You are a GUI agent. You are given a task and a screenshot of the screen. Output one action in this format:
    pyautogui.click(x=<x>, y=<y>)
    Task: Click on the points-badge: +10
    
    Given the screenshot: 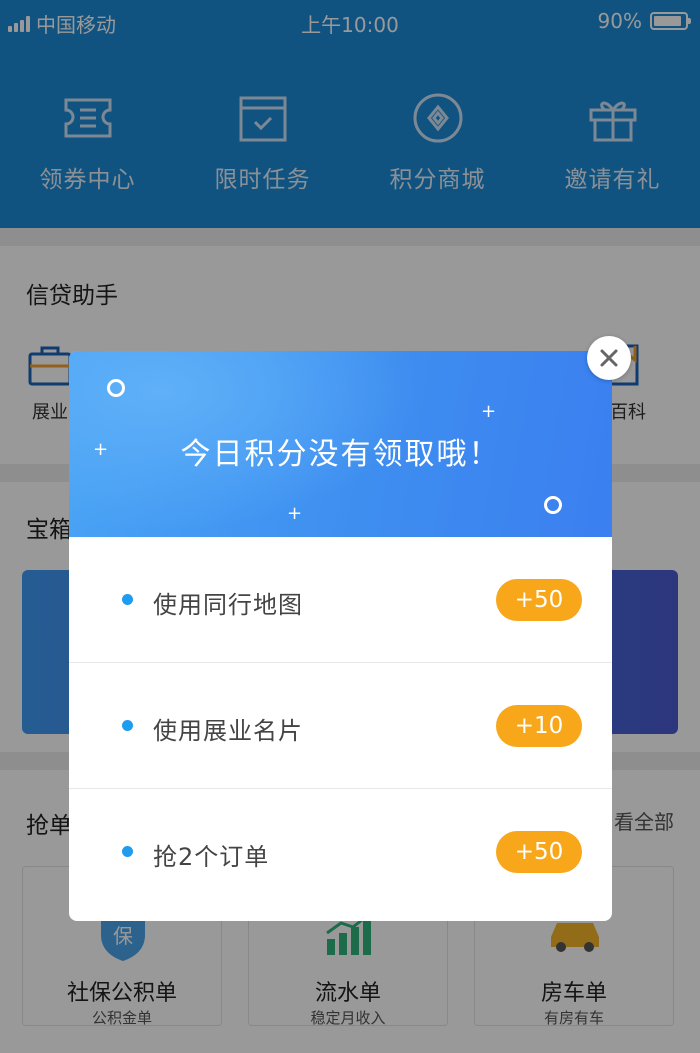 What is the action you would take?
    pyautogui.click(x=539, y=726)
    